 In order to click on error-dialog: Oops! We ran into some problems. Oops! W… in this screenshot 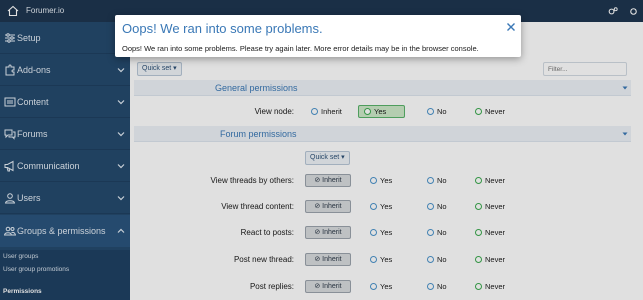, I will do `click(318, 36)`.